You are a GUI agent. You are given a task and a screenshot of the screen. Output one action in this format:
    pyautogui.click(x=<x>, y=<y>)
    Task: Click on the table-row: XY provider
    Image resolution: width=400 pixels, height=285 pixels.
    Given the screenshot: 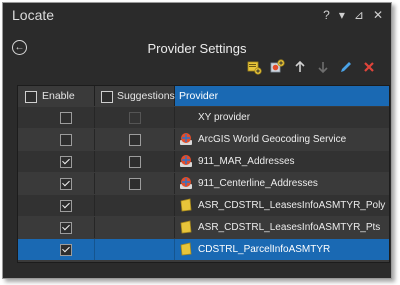 What is the action you would take?
    pyautogui.click(x=203, y=117)
    